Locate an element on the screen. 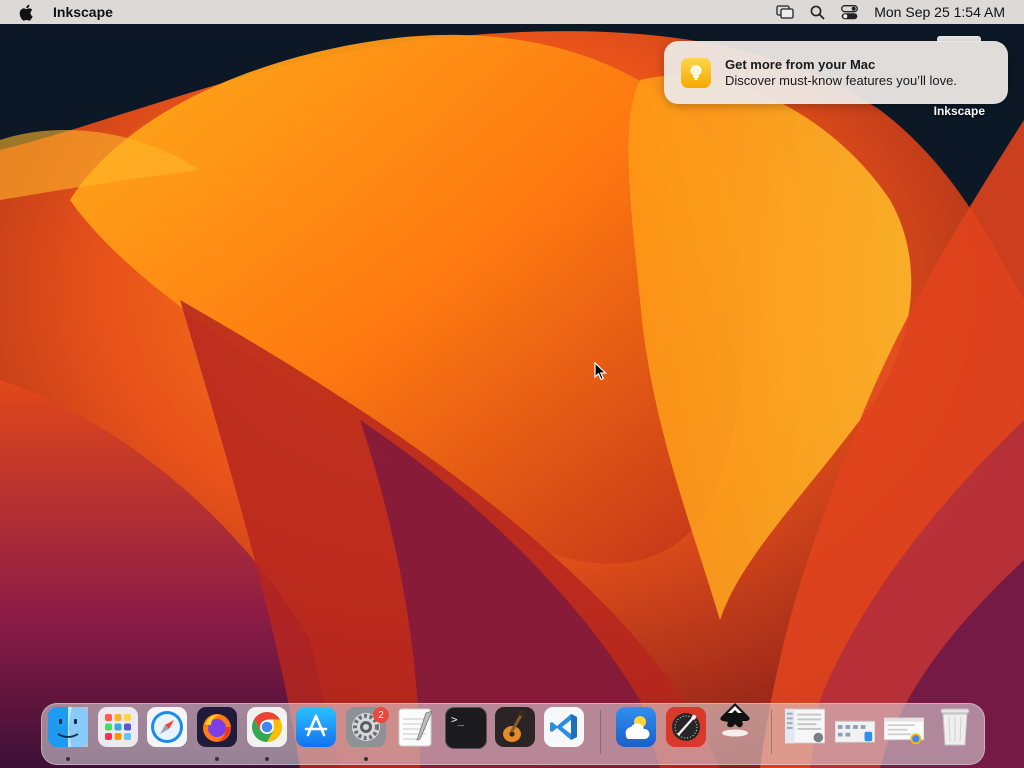  spotlight-search-icon is located at coordinates (817, 12).